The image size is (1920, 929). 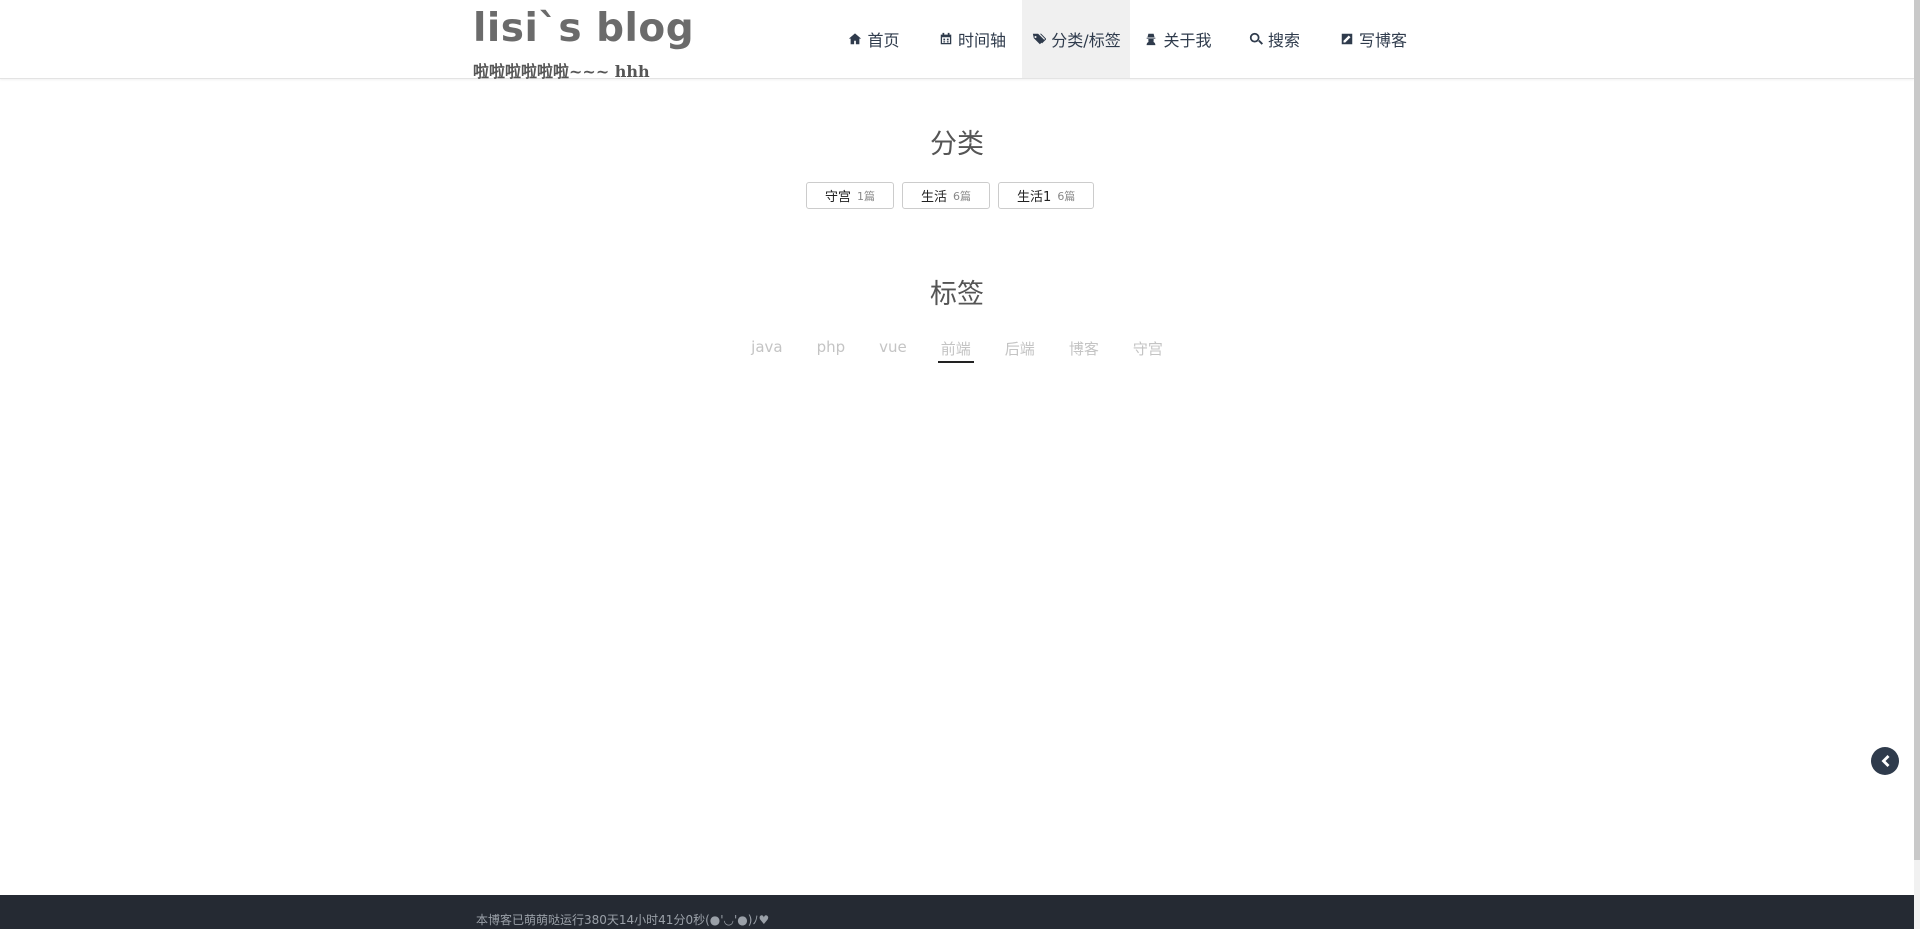 What do you see at coordinates (1917, 430) in the screenshot?
I see `scrollbar-thumb` at bounding box center [1917, 430].